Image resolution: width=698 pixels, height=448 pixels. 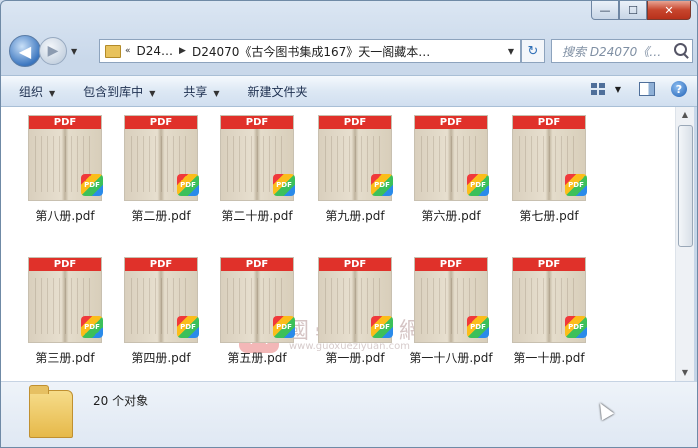 What do you see at coordinates (257, 358) in the screenshot?
I see `file-name: 第五册.pdf` at bounding box center [257, 358].